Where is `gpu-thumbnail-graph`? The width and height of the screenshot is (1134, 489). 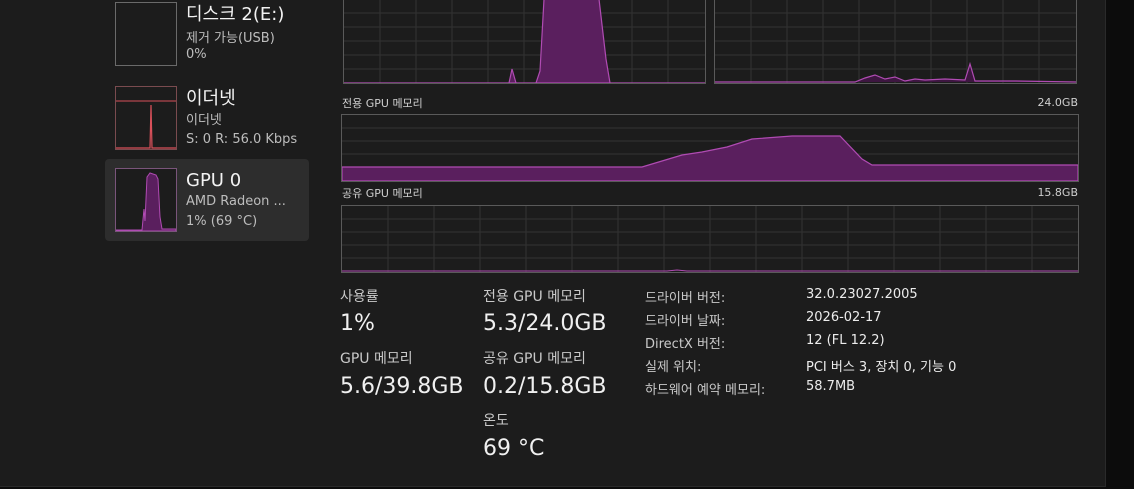 gpu-thumbnail-graph is located at coordinates (146, 200).